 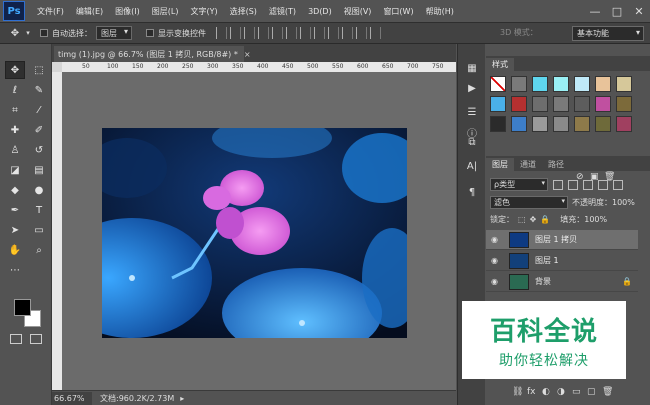 I want to click on menu-layer: 图层(L), so click(x=165, y=11).